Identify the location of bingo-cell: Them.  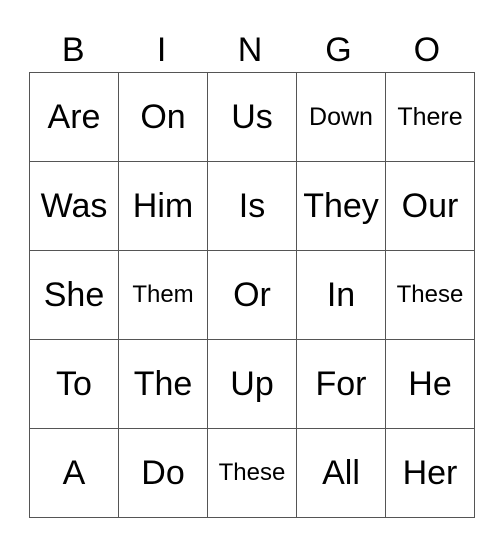
(163, 295).